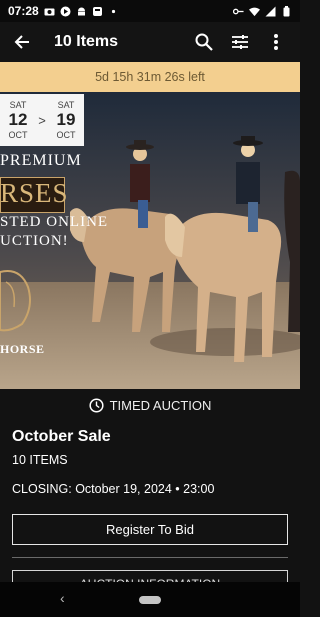 The height and width of the screenshot is (617, 320). I want to click on status-time: 07:28, so click(23, 11).